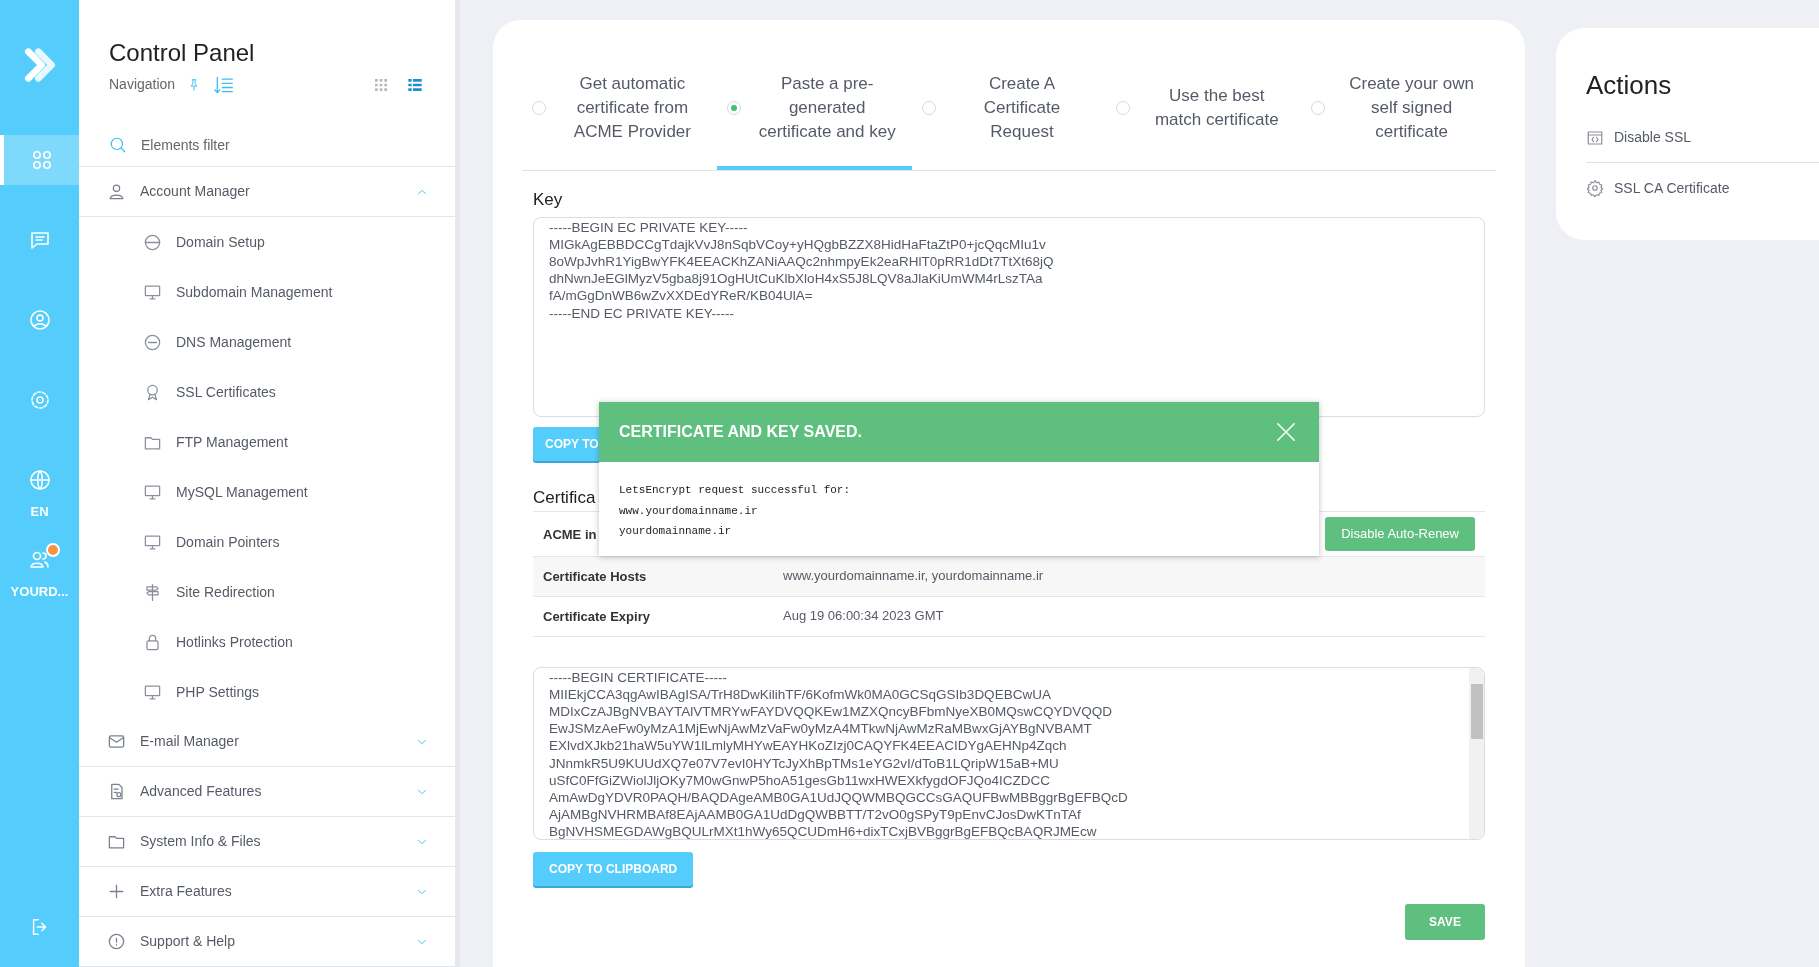 The height and width of the screenshot is (967, 1819). What do you see at coordinates (596, 616) in the screenshot?
I see `row-label: Certificate Expiry` at bounding box center [596, 616].